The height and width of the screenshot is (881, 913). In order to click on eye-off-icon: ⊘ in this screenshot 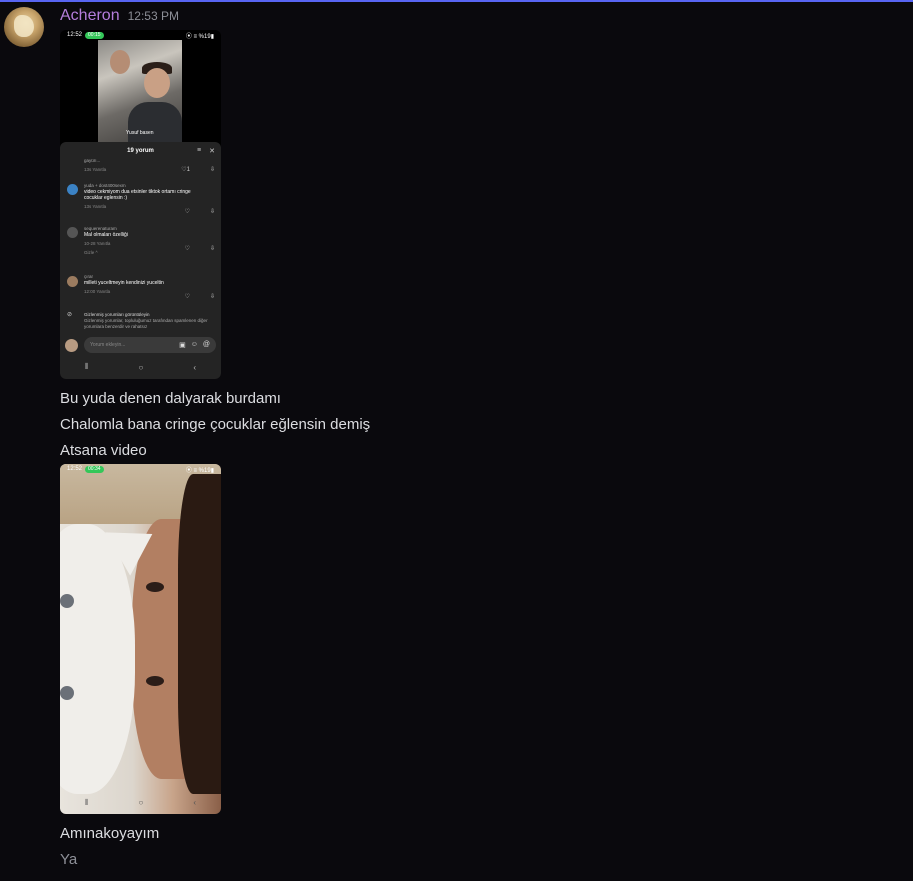, I will do `click(70, 315)`.